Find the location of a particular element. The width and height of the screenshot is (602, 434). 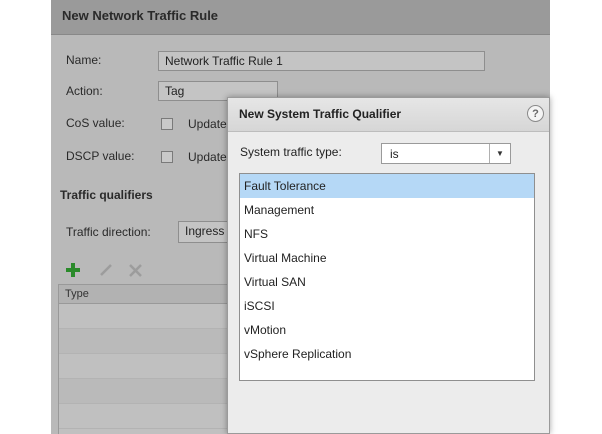

action-label: Action: is located at coordinates (84, 91).